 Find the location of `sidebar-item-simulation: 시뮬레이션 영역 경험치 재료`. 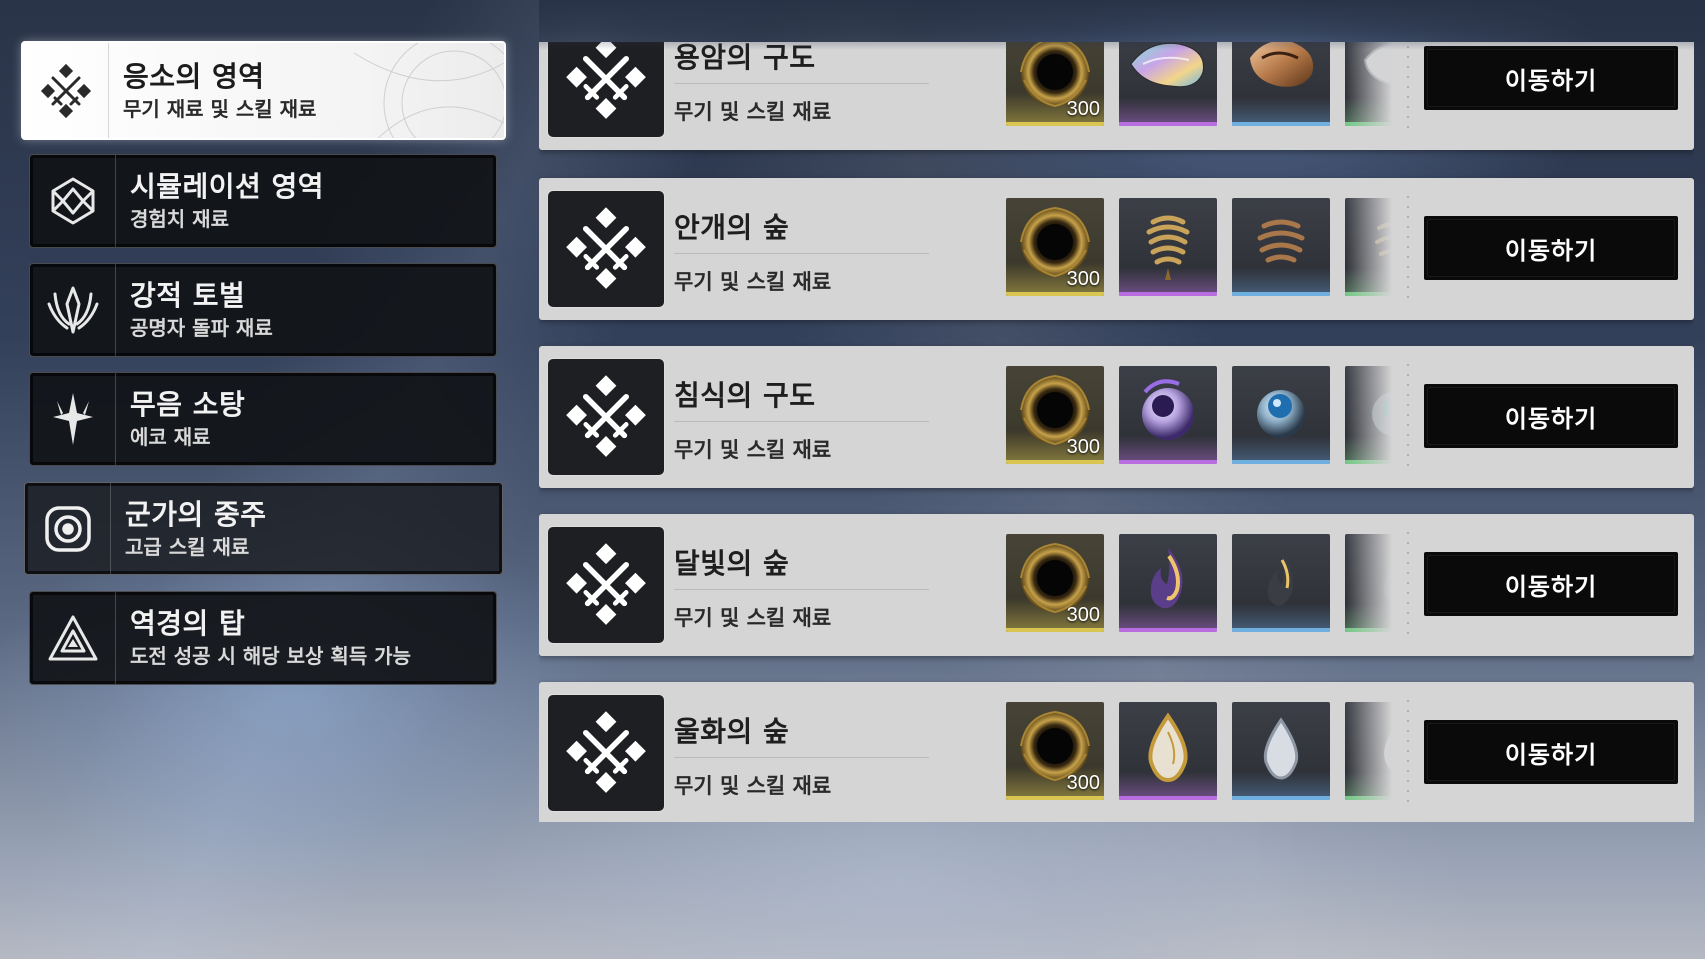

sidebar-item-simulation: 시뮬레이션 영역 경험치 재료 is located at coordinates (263, 201).